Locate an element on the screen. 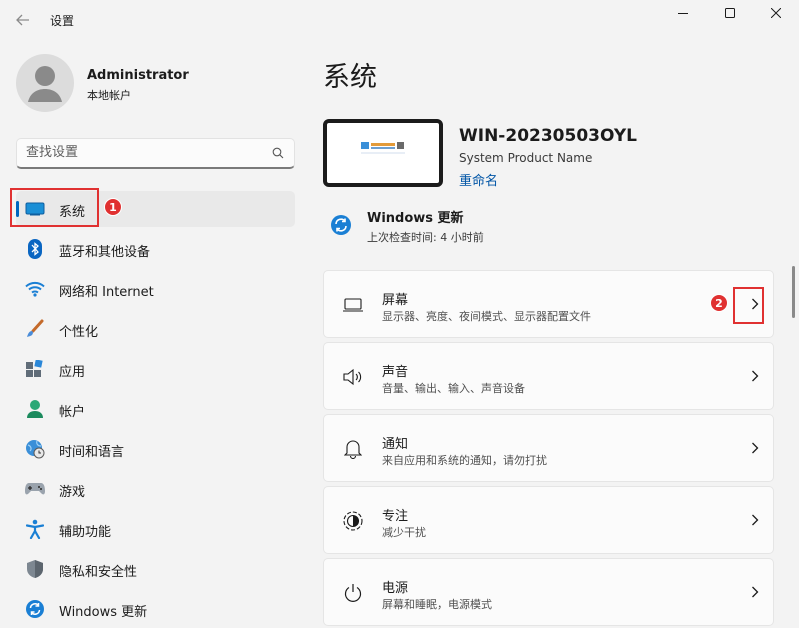  maximize-icon is located at coordinates (730, 13).